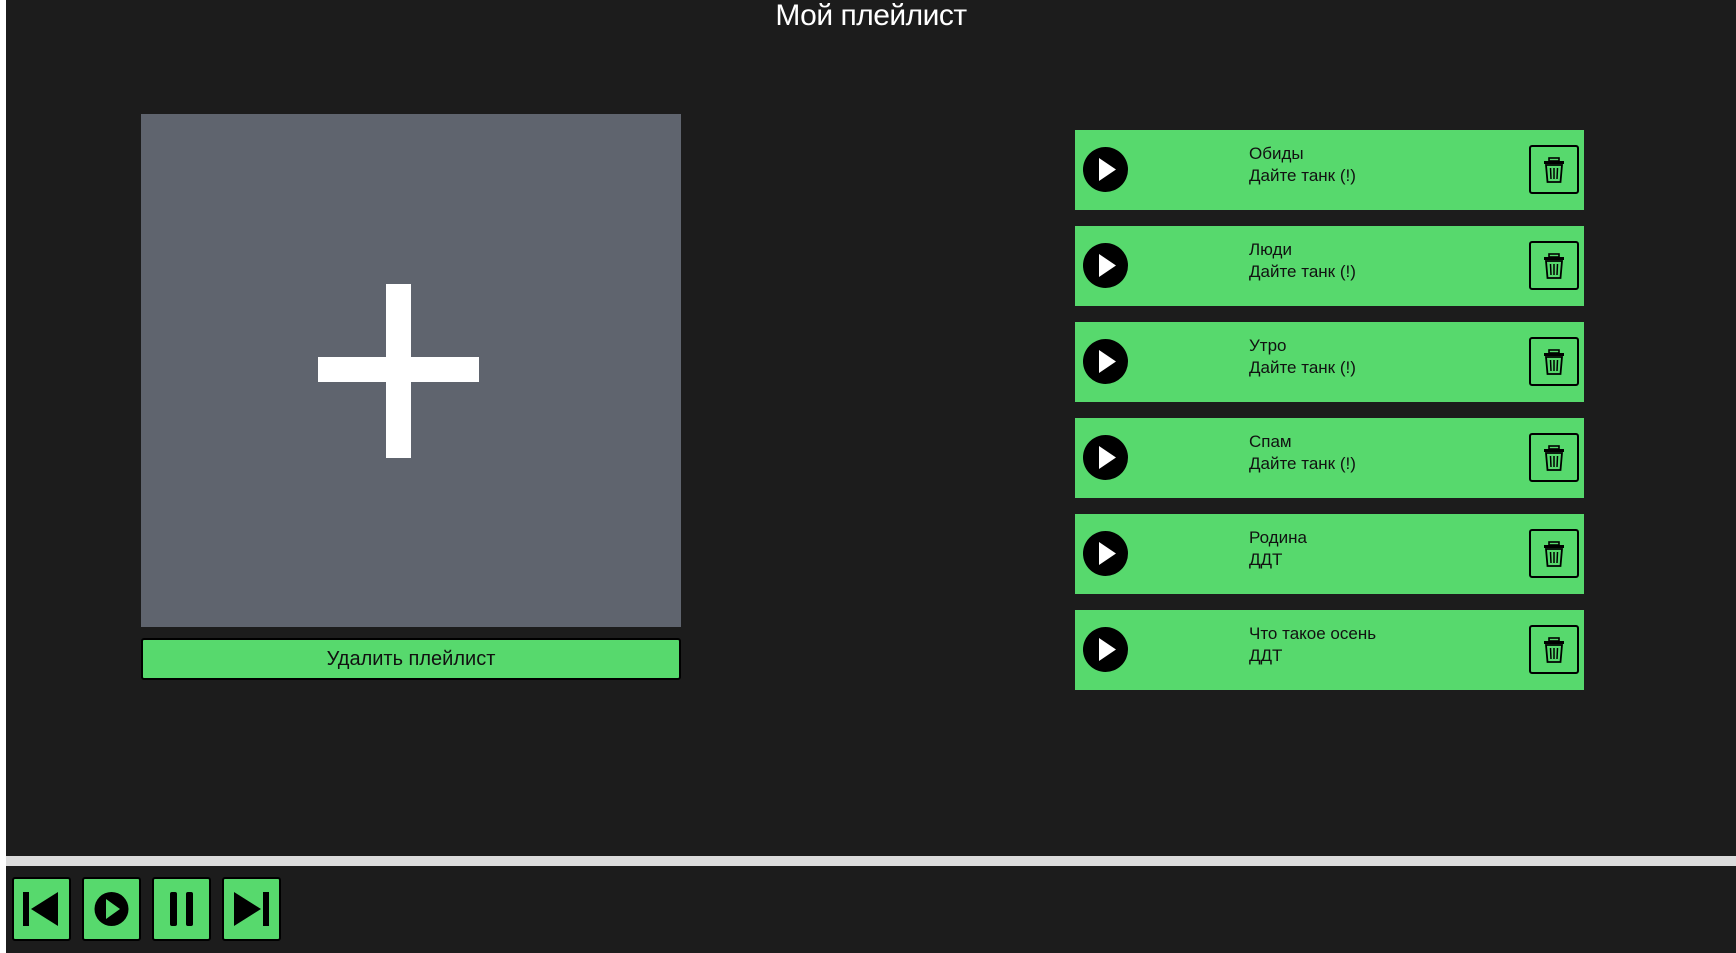 The height and width of the screenshot is (953, 1736). Describe the element at coordinates (1276, 153) in the screenshot. I see `track-title: Обиды` at that location.